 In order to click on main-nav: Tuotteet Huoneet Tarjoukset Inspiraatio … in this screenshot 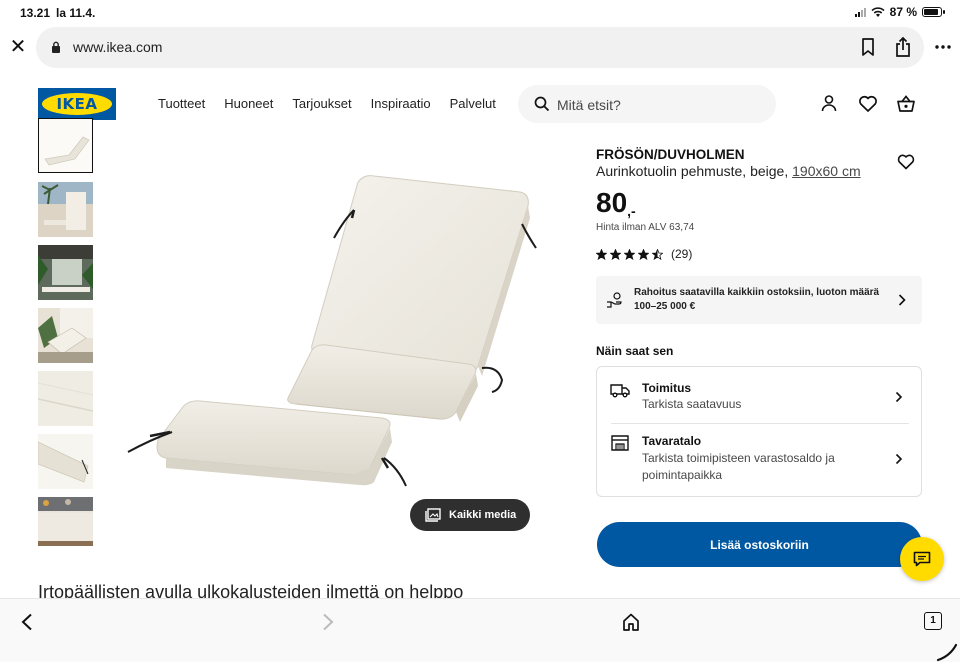, I will do `click(327, 103)`.